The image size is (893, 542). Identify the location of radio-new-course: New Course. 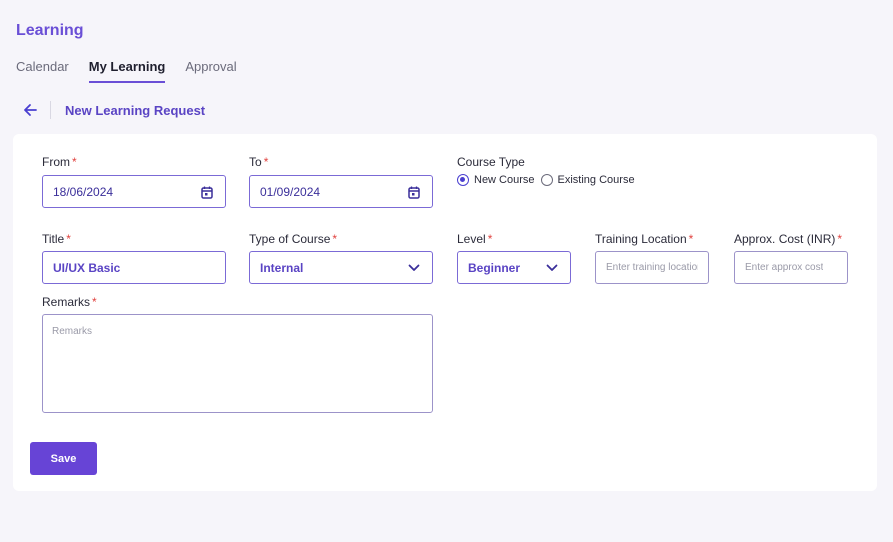
(496, 180).